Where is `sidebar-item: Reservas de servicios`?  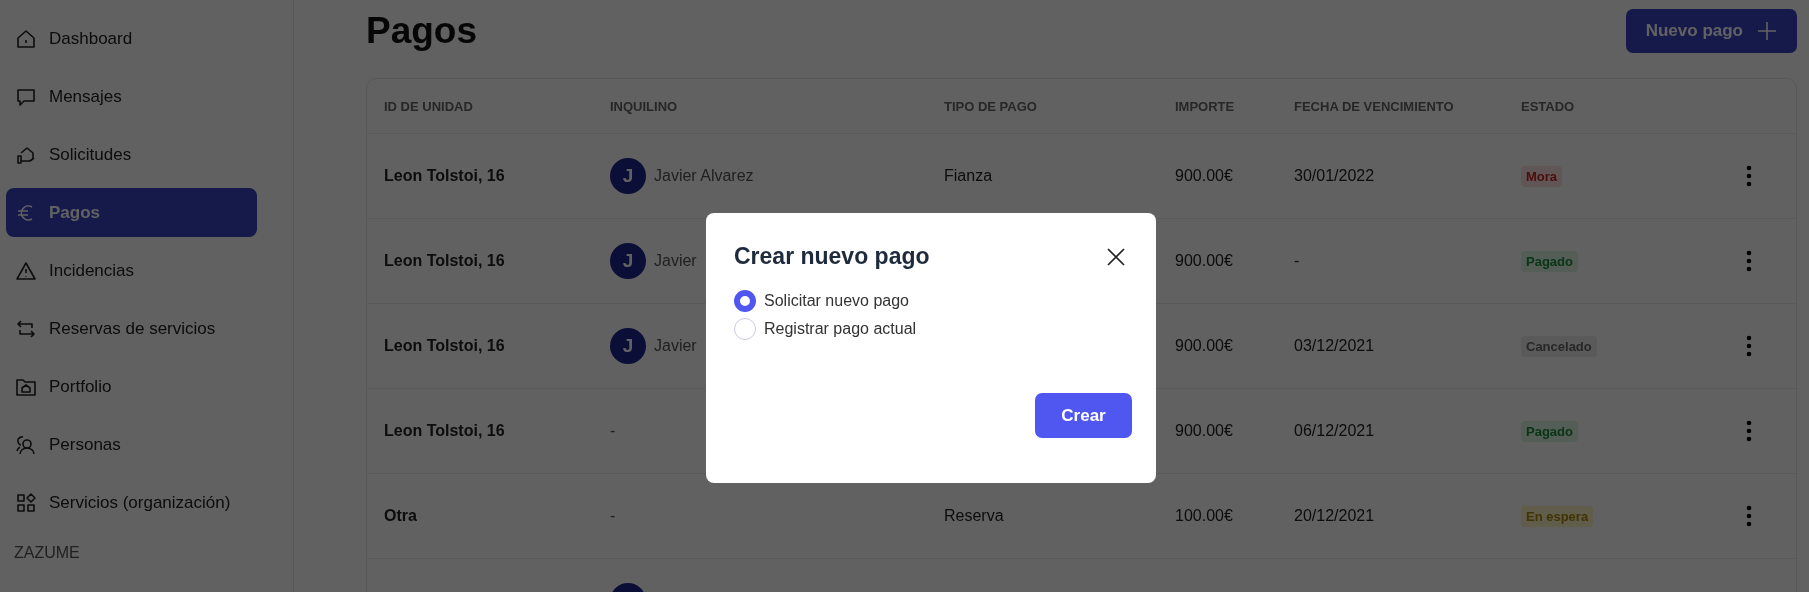
sidebar-item: Reservas de servicios is located at coordinates (131, 328).